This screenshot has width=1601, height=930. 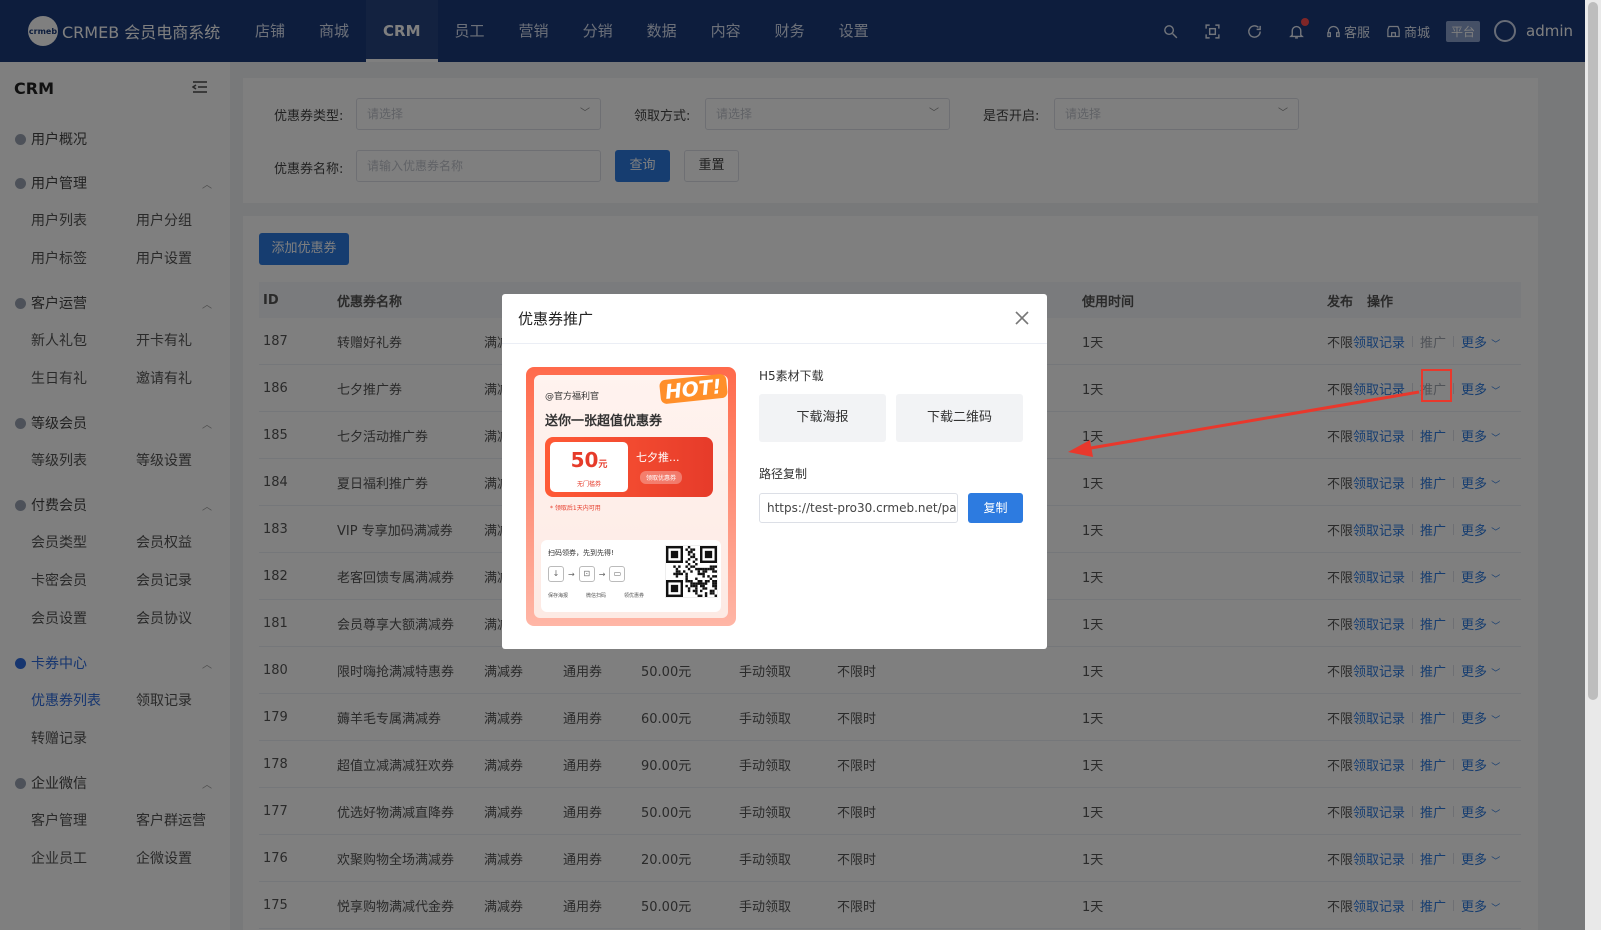 I want to click on scan-text: 扫码领券，先到先得!, so click(x=581, y=553).